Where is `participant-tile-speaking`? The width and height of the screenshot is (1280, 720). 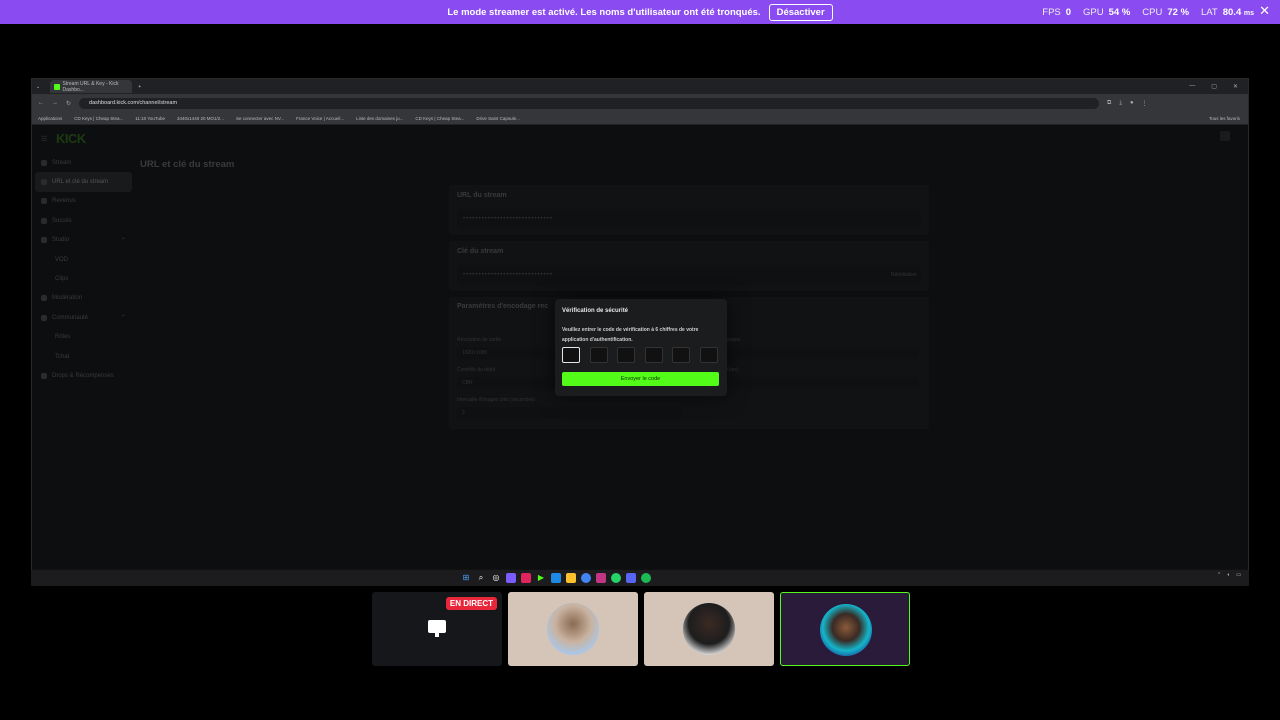
participant-tile-speaking is located at coordinates (845, 629).